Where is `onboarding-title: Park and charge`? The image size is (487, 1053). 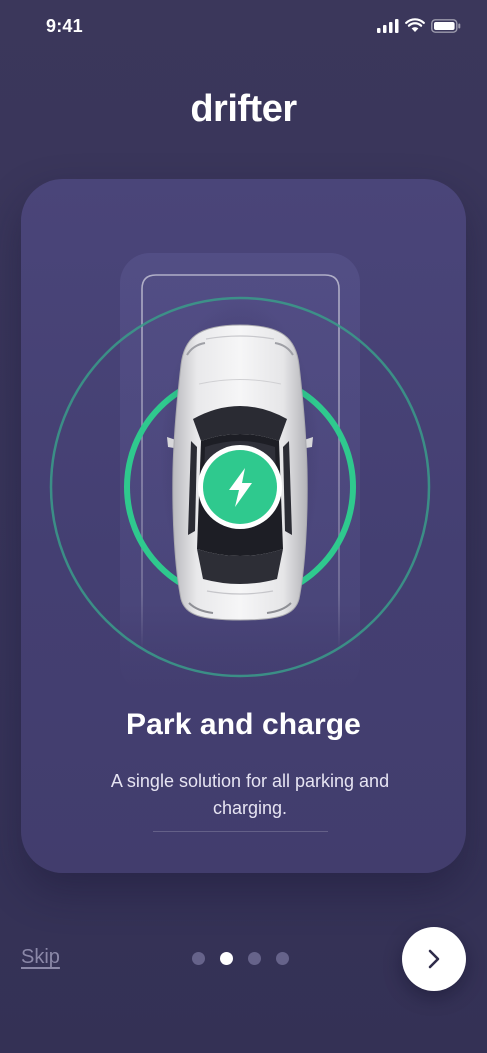
onboarding-title: Park and charge is located at coordinates (243, 724).